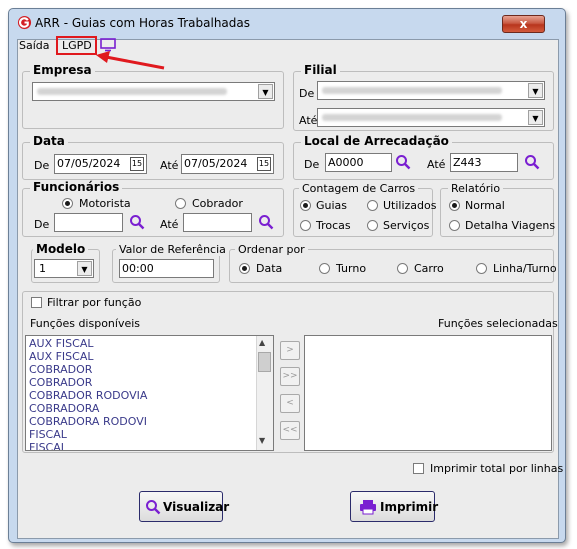 The height and width of the screenshot is (549, 577). I want to click on data-de-value: 07/05/2024, so click(89, 163).